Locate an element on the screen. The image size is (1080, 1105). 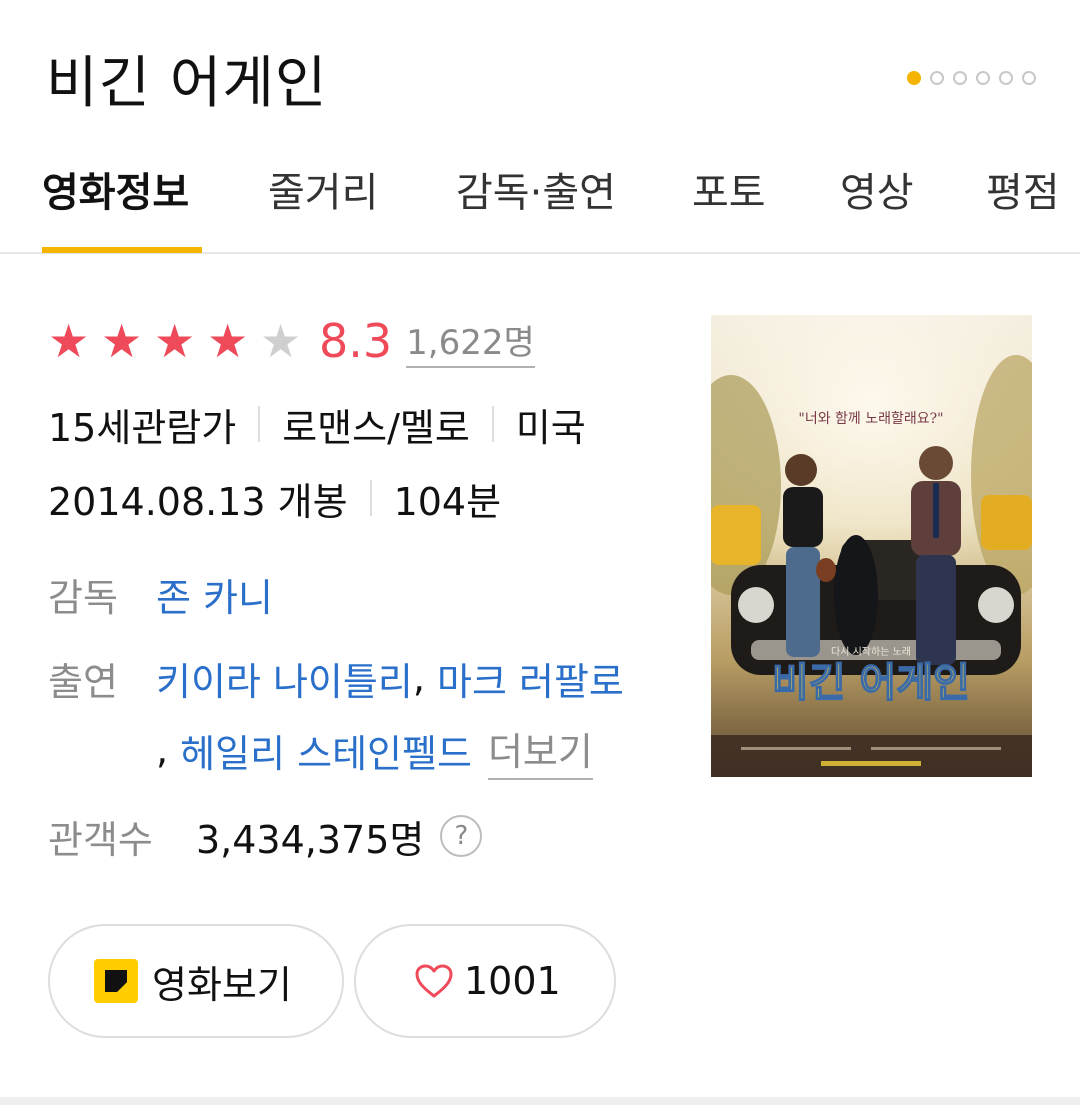
movie-poster: "너와 함께 노래할래요?" 다시 시작하는 노래 비긴 어게인 is located at coordinates (871, 546).